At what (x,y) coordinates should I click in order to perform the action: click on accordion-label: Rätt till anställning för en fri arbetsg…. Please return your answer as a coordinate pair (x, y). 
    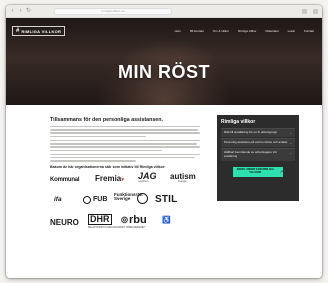
    Looking at the image, I should click on (251, 132).